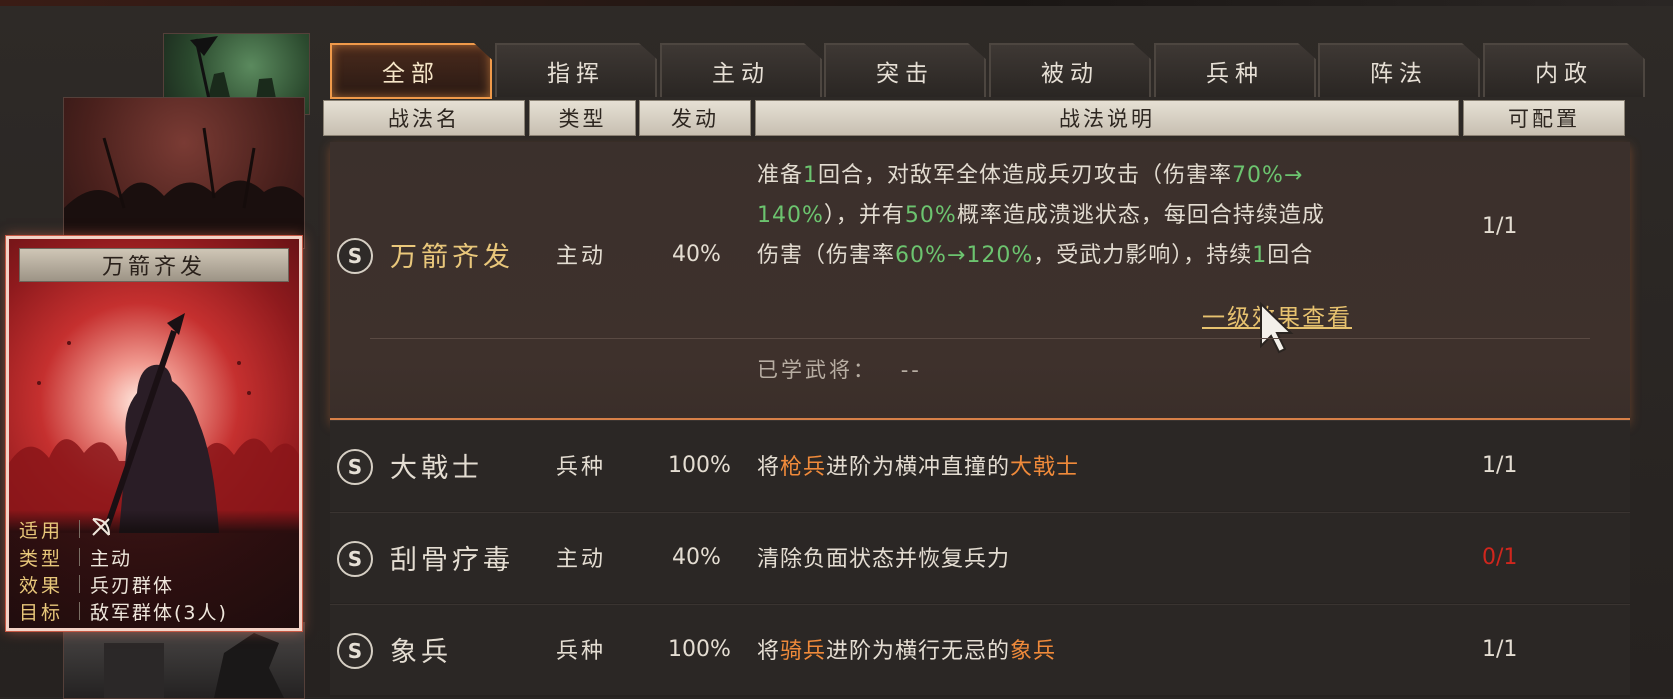 The height and width of the screenshot is (699, 1673). What do you see at coordinates (154, 265) in the screenshot?
I see `card-title: 万箭齐发` at bounding box center [154, 265].